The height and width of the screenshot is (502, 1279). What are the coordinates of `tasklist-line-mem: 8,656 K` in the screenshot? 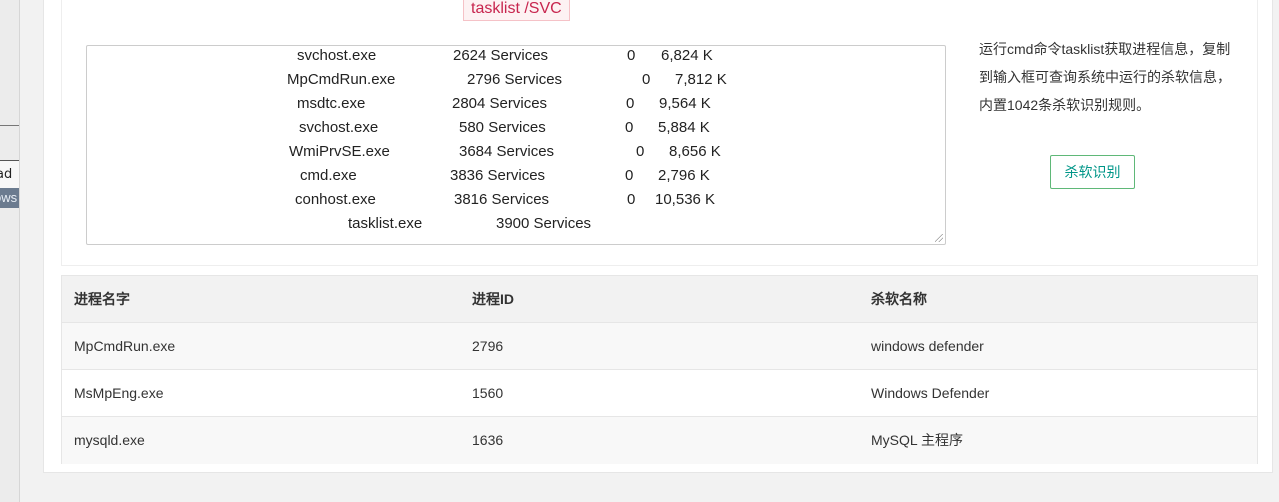 It's located at (695, 151).